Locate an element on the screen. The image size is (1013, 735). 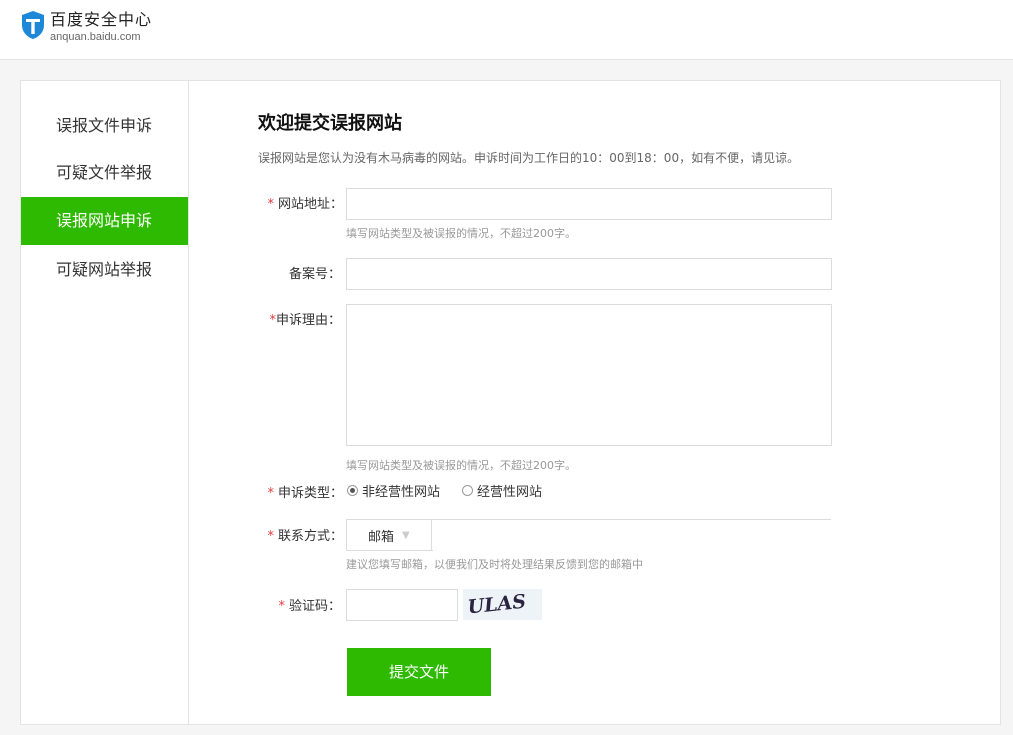
form-title: 欢迎提交误报网站 is located at coordinates (330, 123).